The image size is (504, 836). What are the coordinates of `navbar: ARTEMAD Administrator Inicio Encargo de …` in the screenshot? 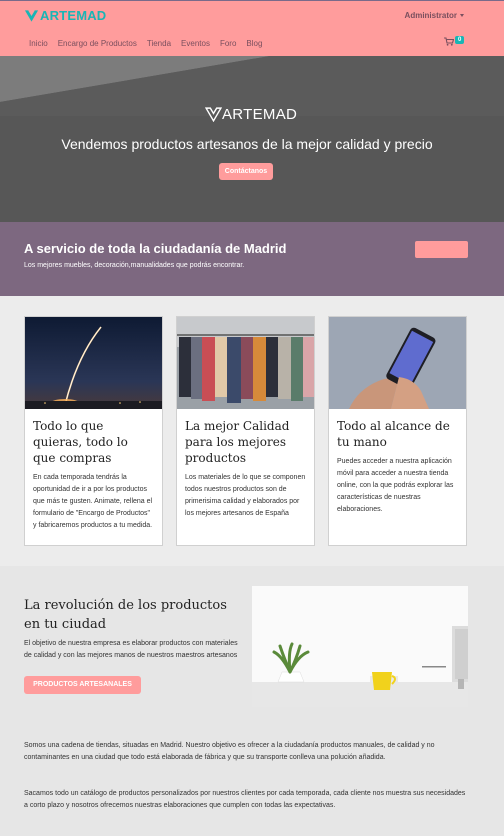 It's located at (252, 28).